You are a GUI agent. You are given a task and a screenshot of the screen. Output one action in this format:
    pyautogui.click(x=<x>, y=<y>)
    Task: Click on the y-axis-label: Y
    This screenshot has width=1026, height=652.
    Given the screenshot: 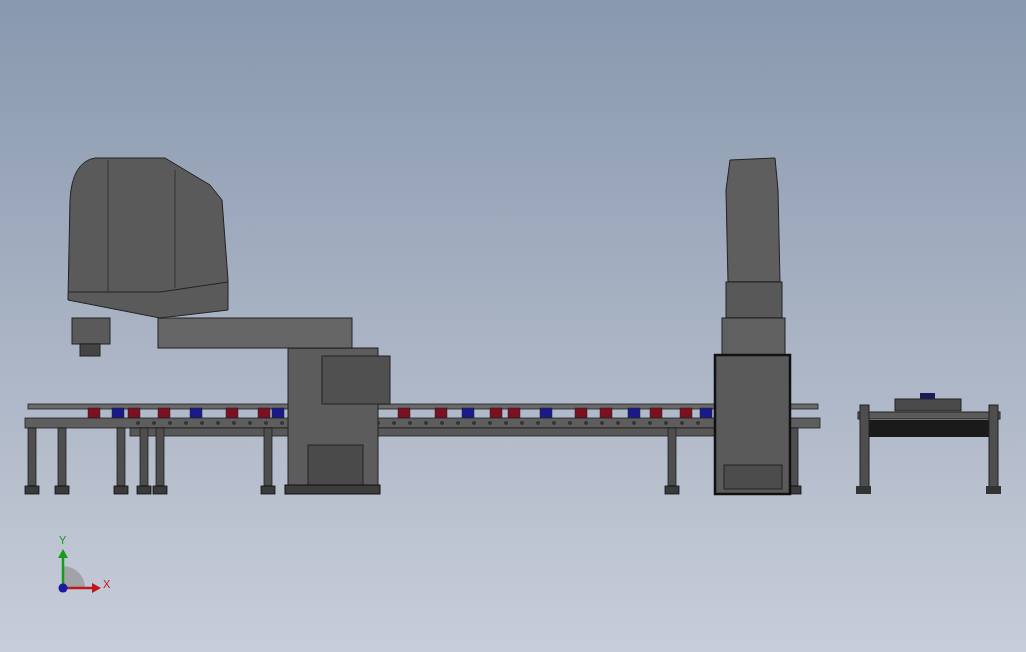 What is the action you would take?
    pyautogui.click(x=63, y=540)
    